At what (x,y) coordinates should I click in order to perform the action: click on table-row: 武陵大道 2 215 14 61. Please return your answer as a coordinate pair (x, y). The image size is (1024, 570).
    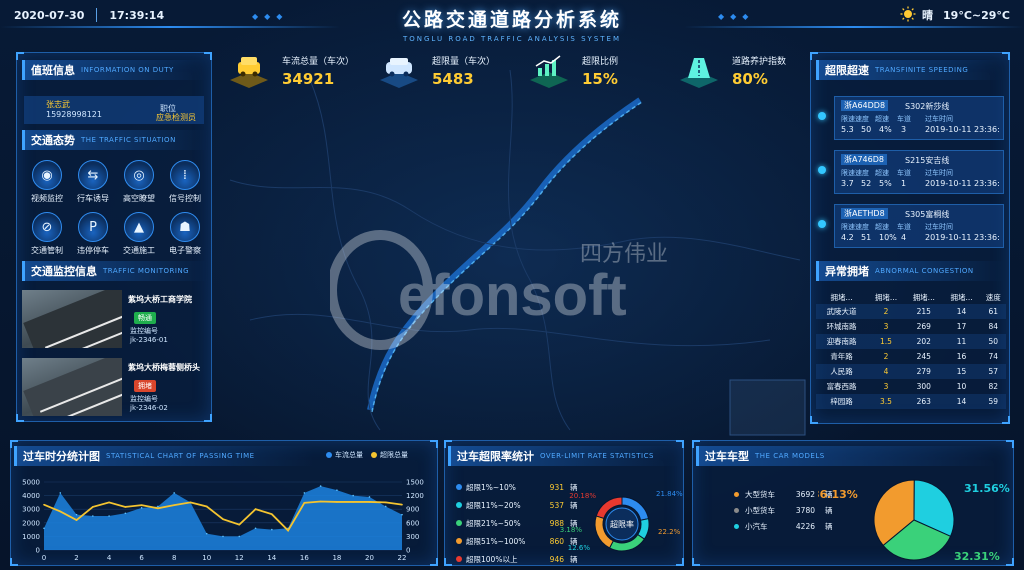
    Looking at the image, I should click on (911, 311).